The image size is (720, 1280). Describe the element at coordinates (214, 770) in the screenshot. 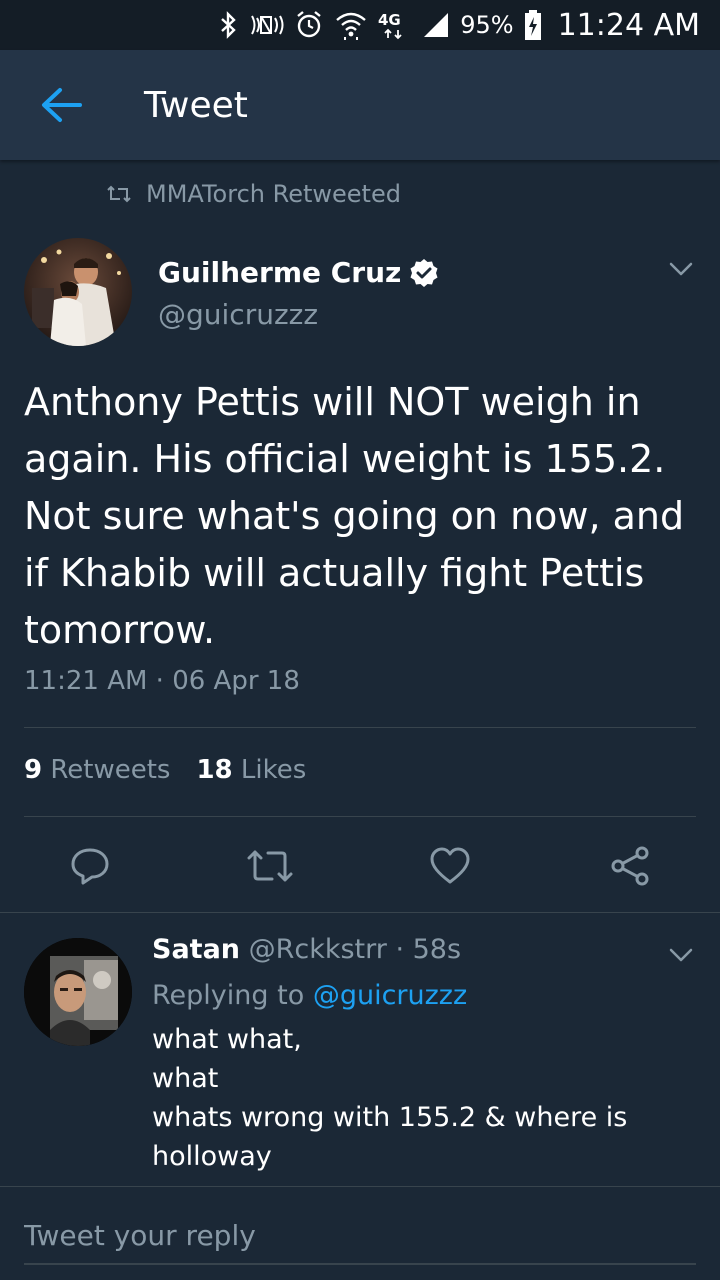

I see `likes-count: 18` at that location.